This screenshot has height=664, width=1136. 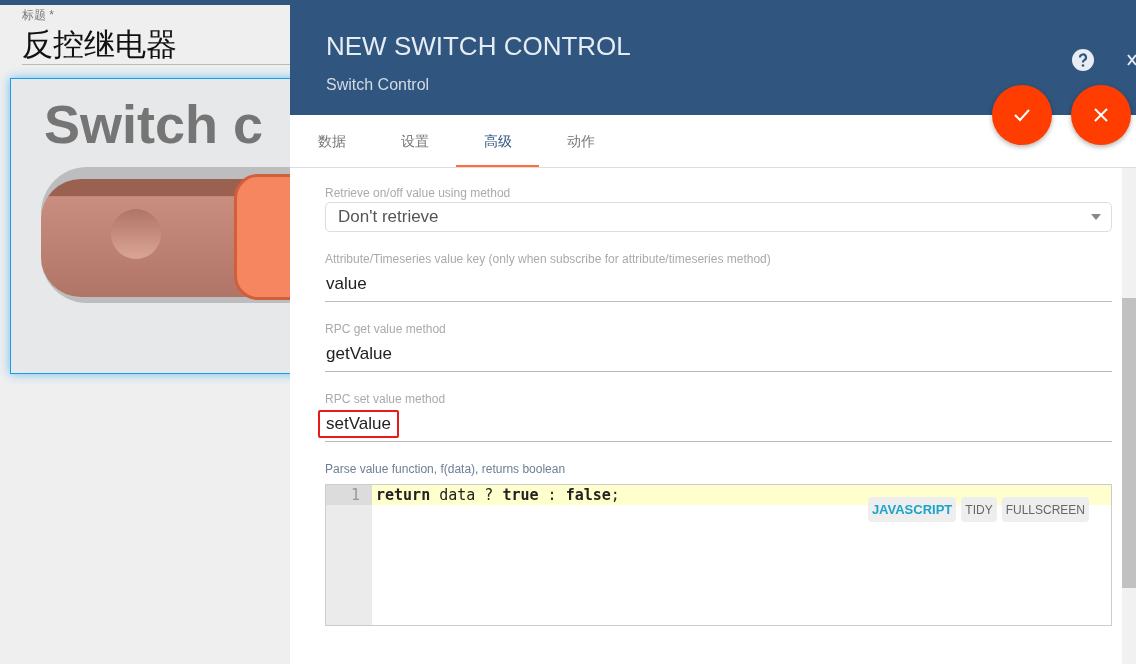 What do you see at coordinates (1096, 217) in the screenshot?
I see `caret-icon` at bounding box center [1096, 217].